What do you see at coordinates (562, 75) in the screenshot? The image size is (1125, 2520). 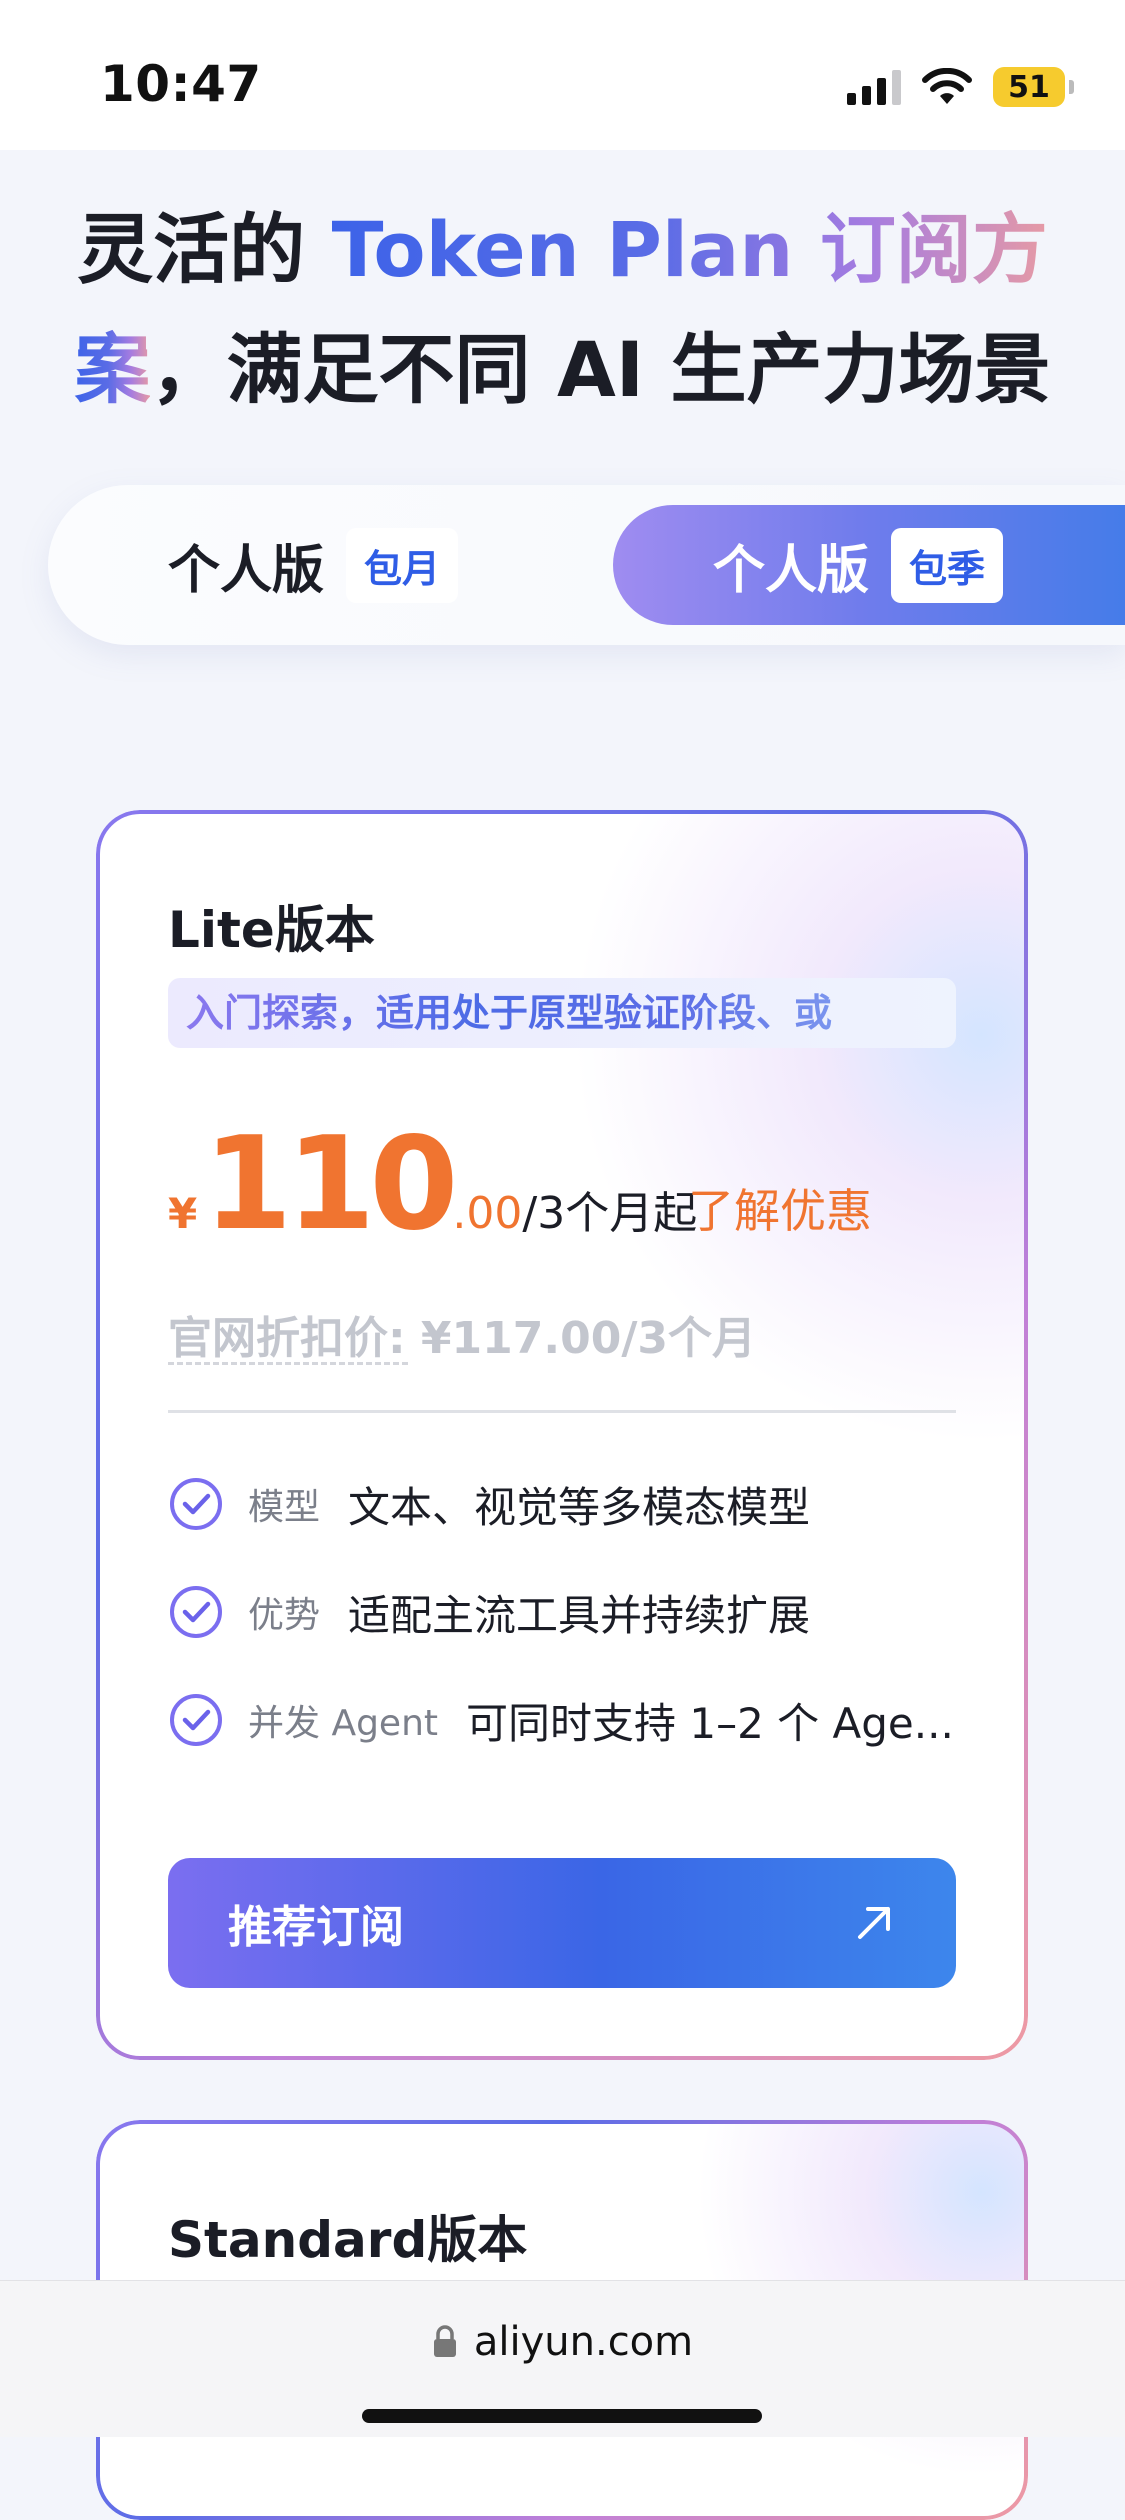 I see `status-bar: 10:47 51` at bounding box center [562, 75].